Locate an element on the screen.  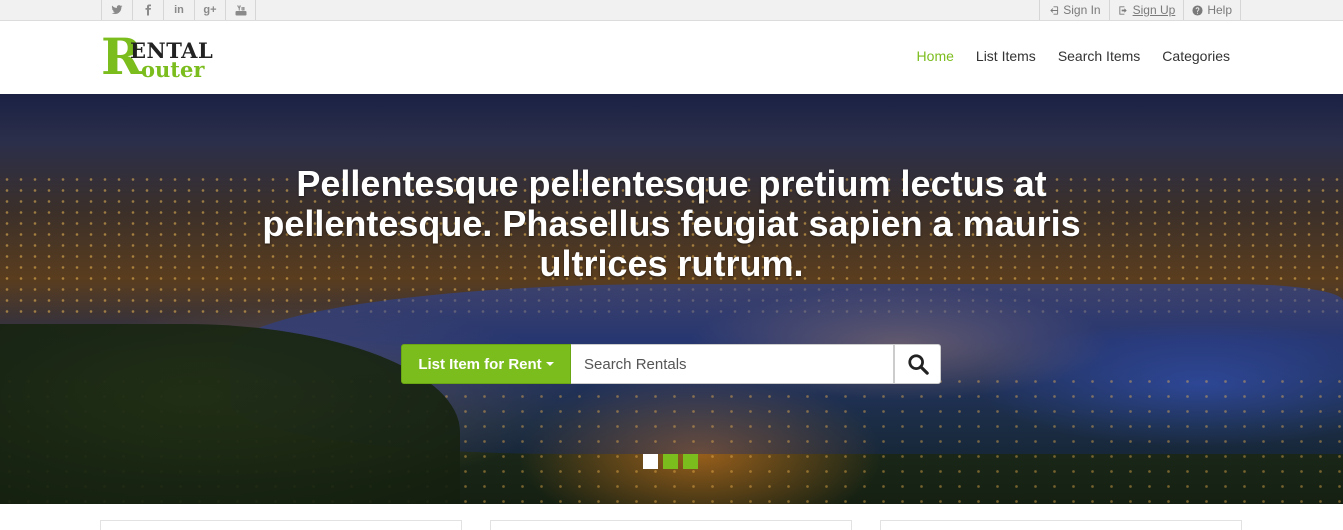
account-links: Sign In Sign Up Help is located at coordinates (1140, 10).